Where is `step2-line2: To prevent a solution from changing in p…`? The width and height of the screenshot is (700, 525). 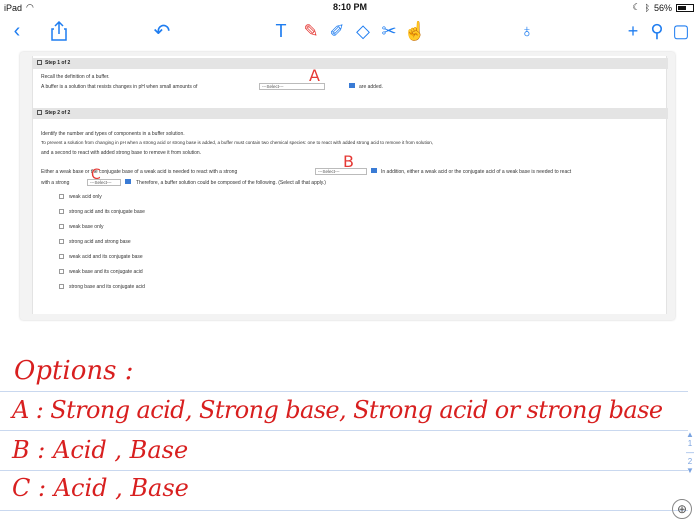 step2-line2: To prevent a solution from changing in p… is located at coordinates (237, 142).